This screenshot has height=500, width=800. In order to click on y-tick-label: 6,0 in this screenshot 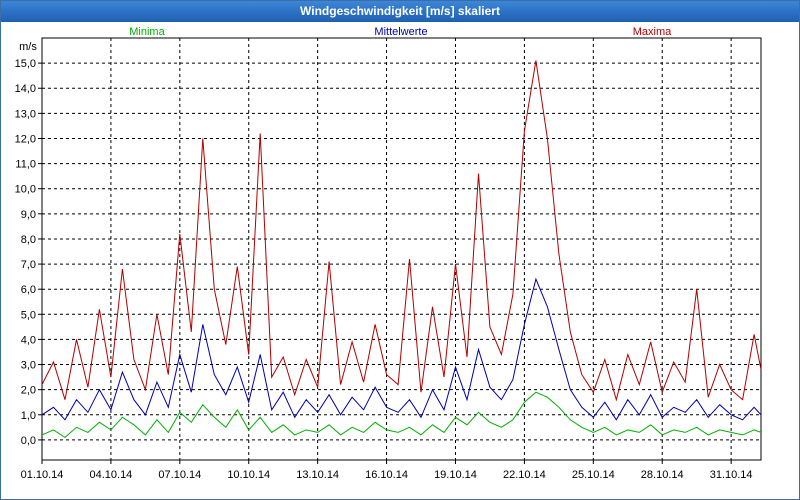, I will do `click(28, 290)`.